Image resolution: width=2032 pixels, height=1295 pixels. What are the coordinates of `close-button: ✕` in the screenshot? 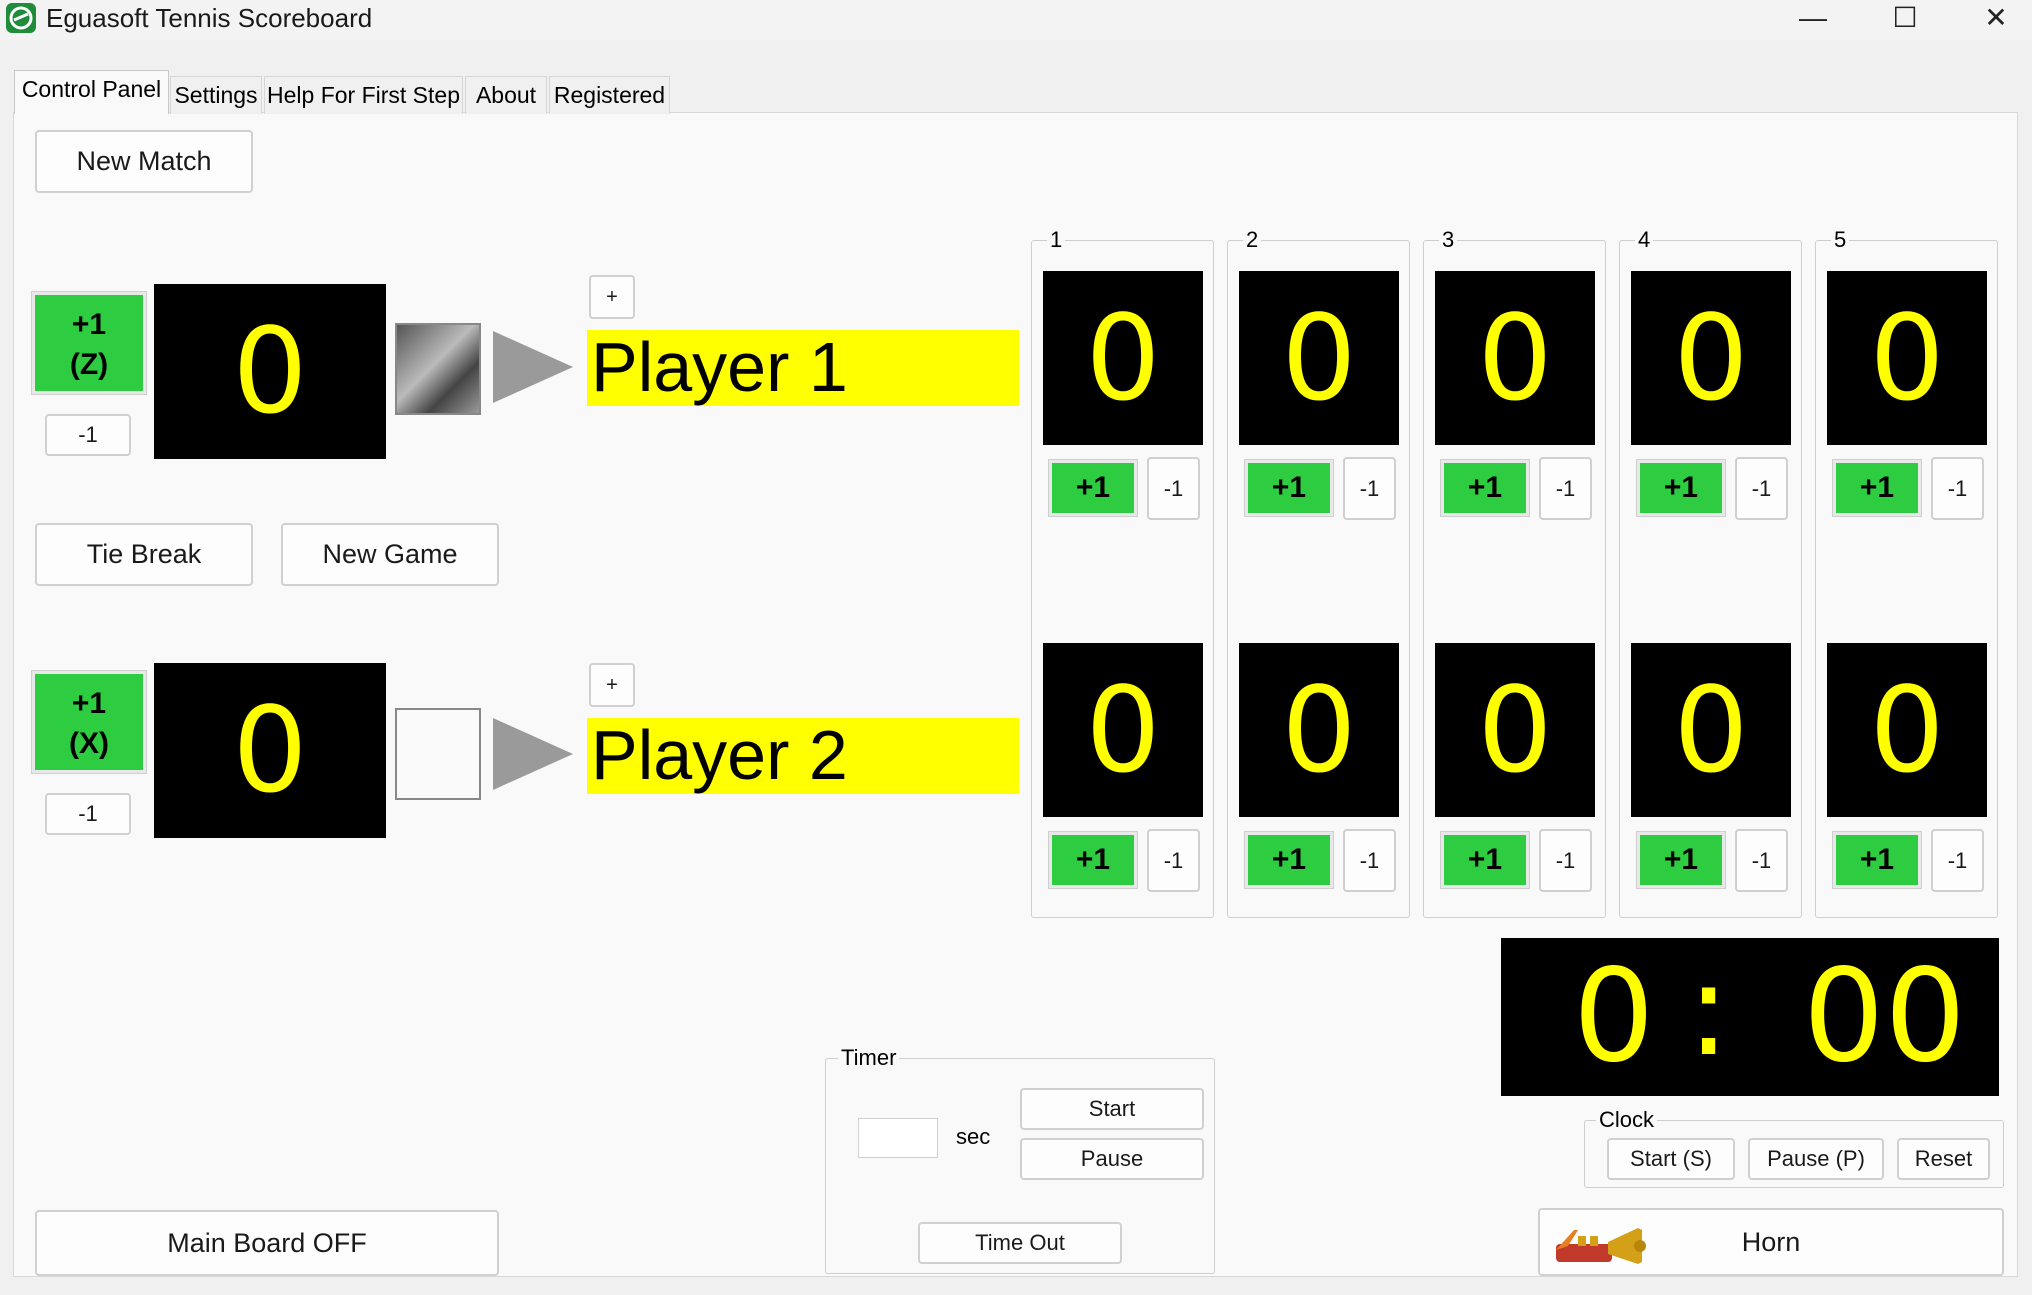 It's located at (1991, 20).